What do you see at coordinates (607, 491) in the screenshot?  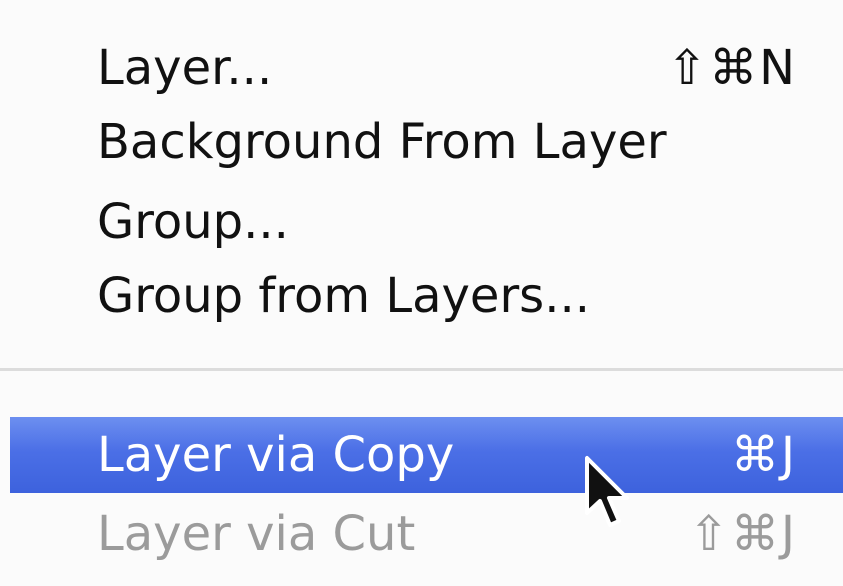 I see `arrow-pointer-icon` at bounding box center [607, 491].